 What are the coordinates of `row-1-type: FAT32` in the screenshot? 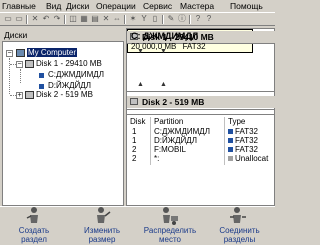 It's located at (246, 131).